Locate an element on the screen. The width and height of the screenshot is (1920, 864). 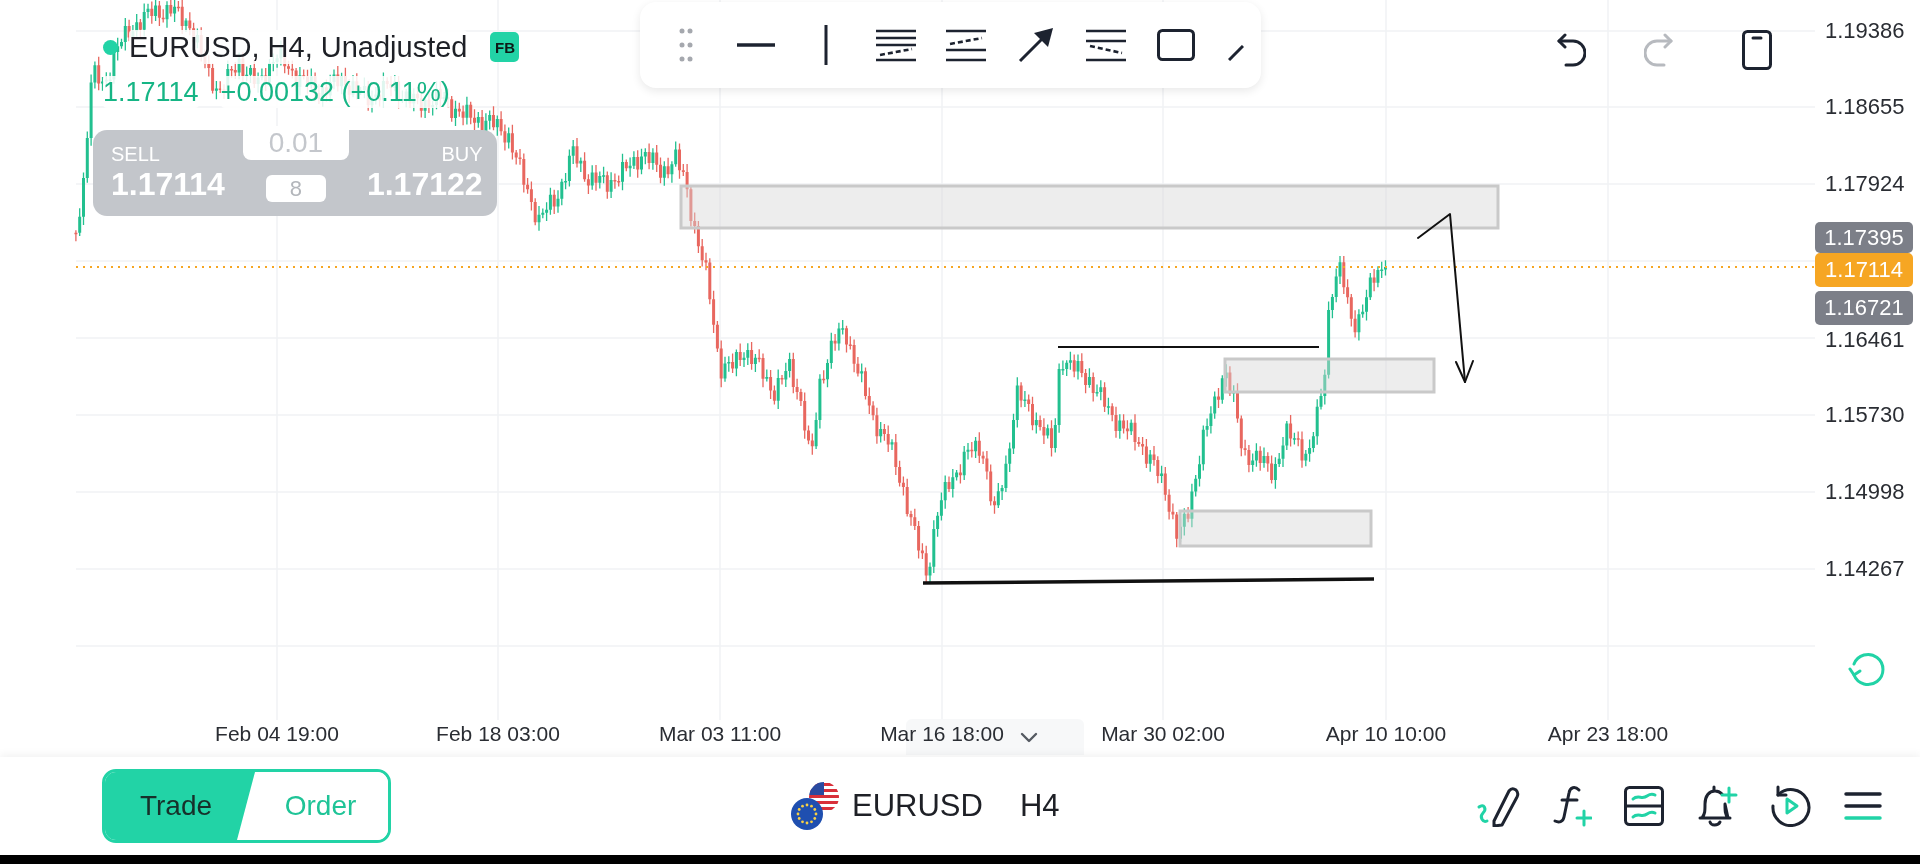
timeframe-label: H4 is located at coordinates (1039, 806).